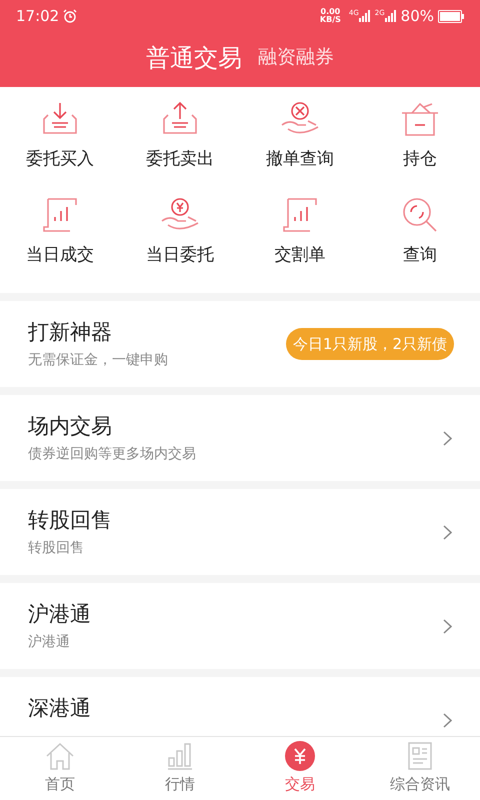  I want to click on nav-tab: 交易, so click(300, 768).